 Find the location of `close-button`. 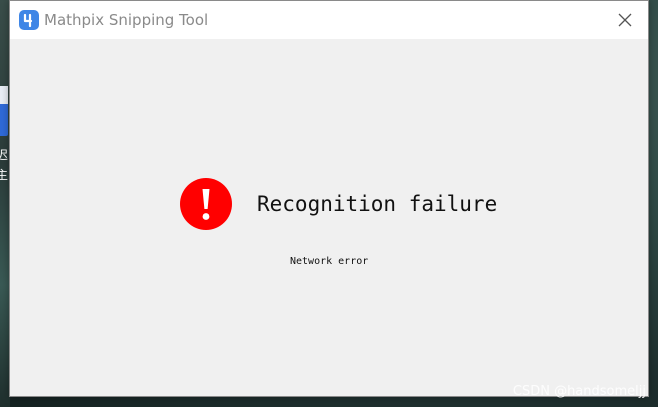

close-button is located at coordinates (625, 20).